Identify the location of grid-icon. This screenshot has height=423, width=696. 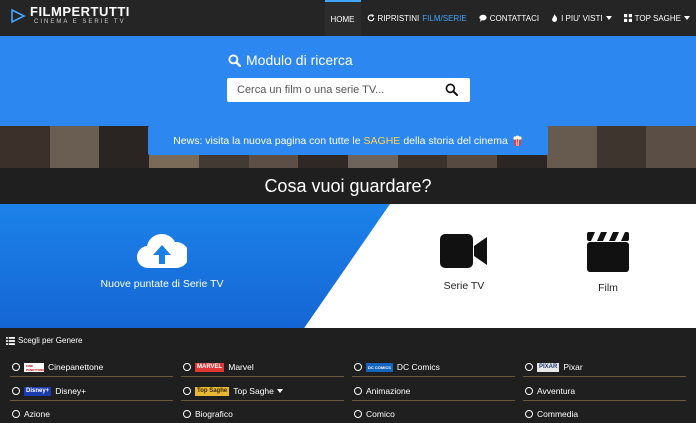
(627, 18).